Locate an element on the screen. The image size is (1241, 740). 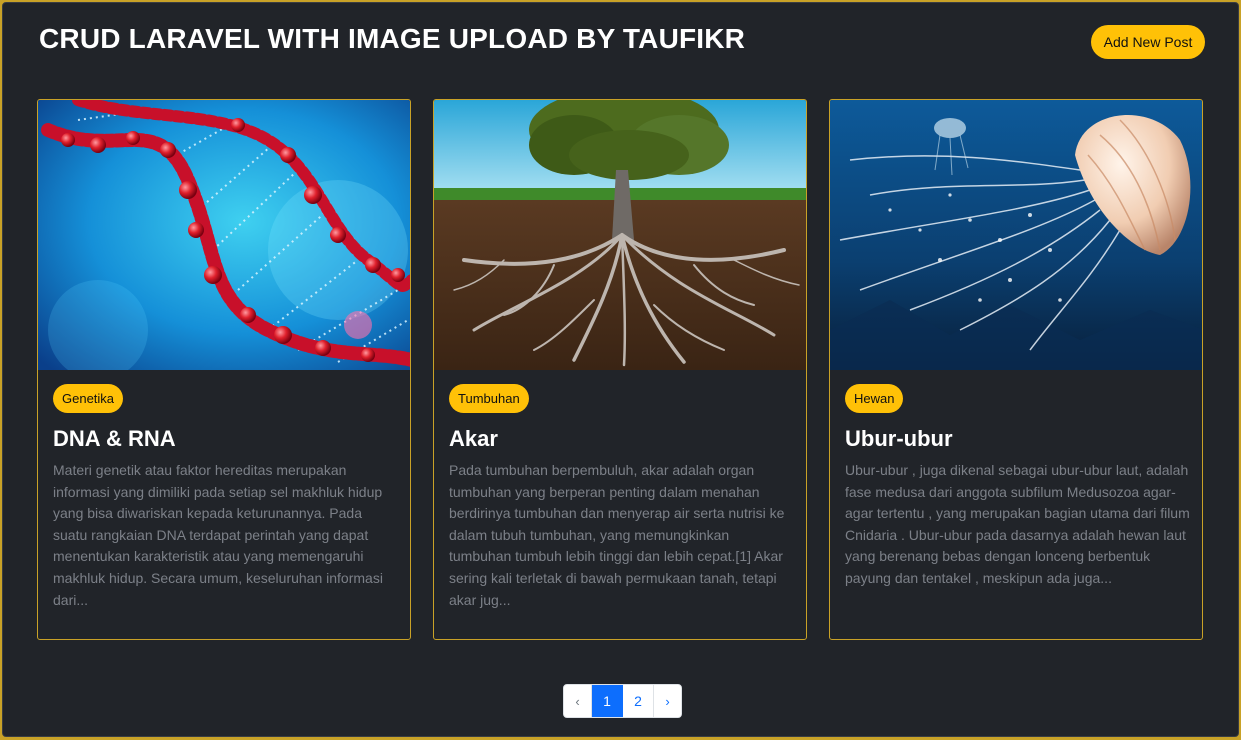
tree-roots-image is located at coordinates (620, 235).